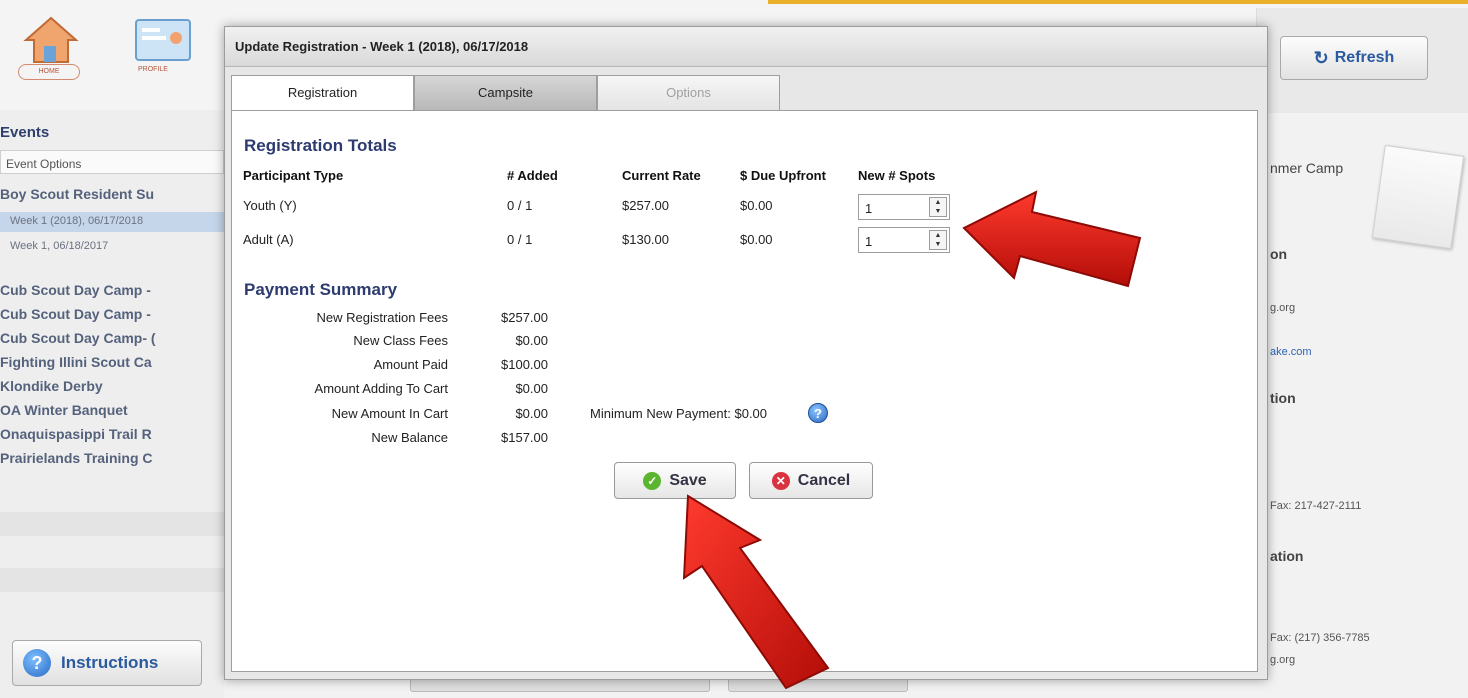 The height and width of the screenshot is (698, 1468). I want to click on annotation-arrow-up, so click(756, 592).